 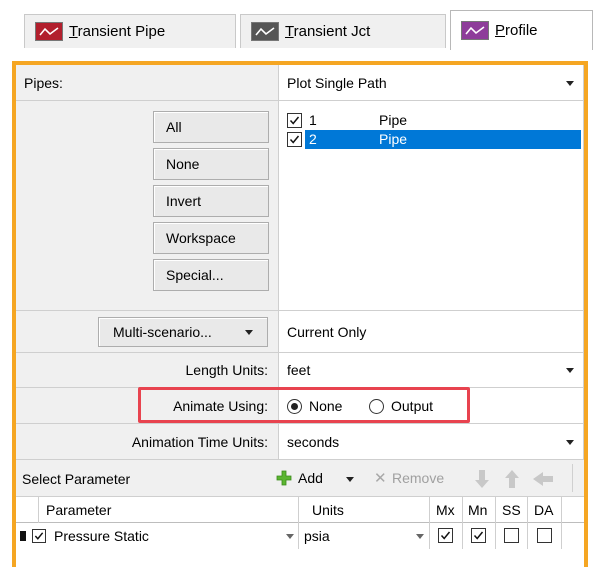 I want to click on pipes-label-cell: Pipes:, so click(x=147, y=83).